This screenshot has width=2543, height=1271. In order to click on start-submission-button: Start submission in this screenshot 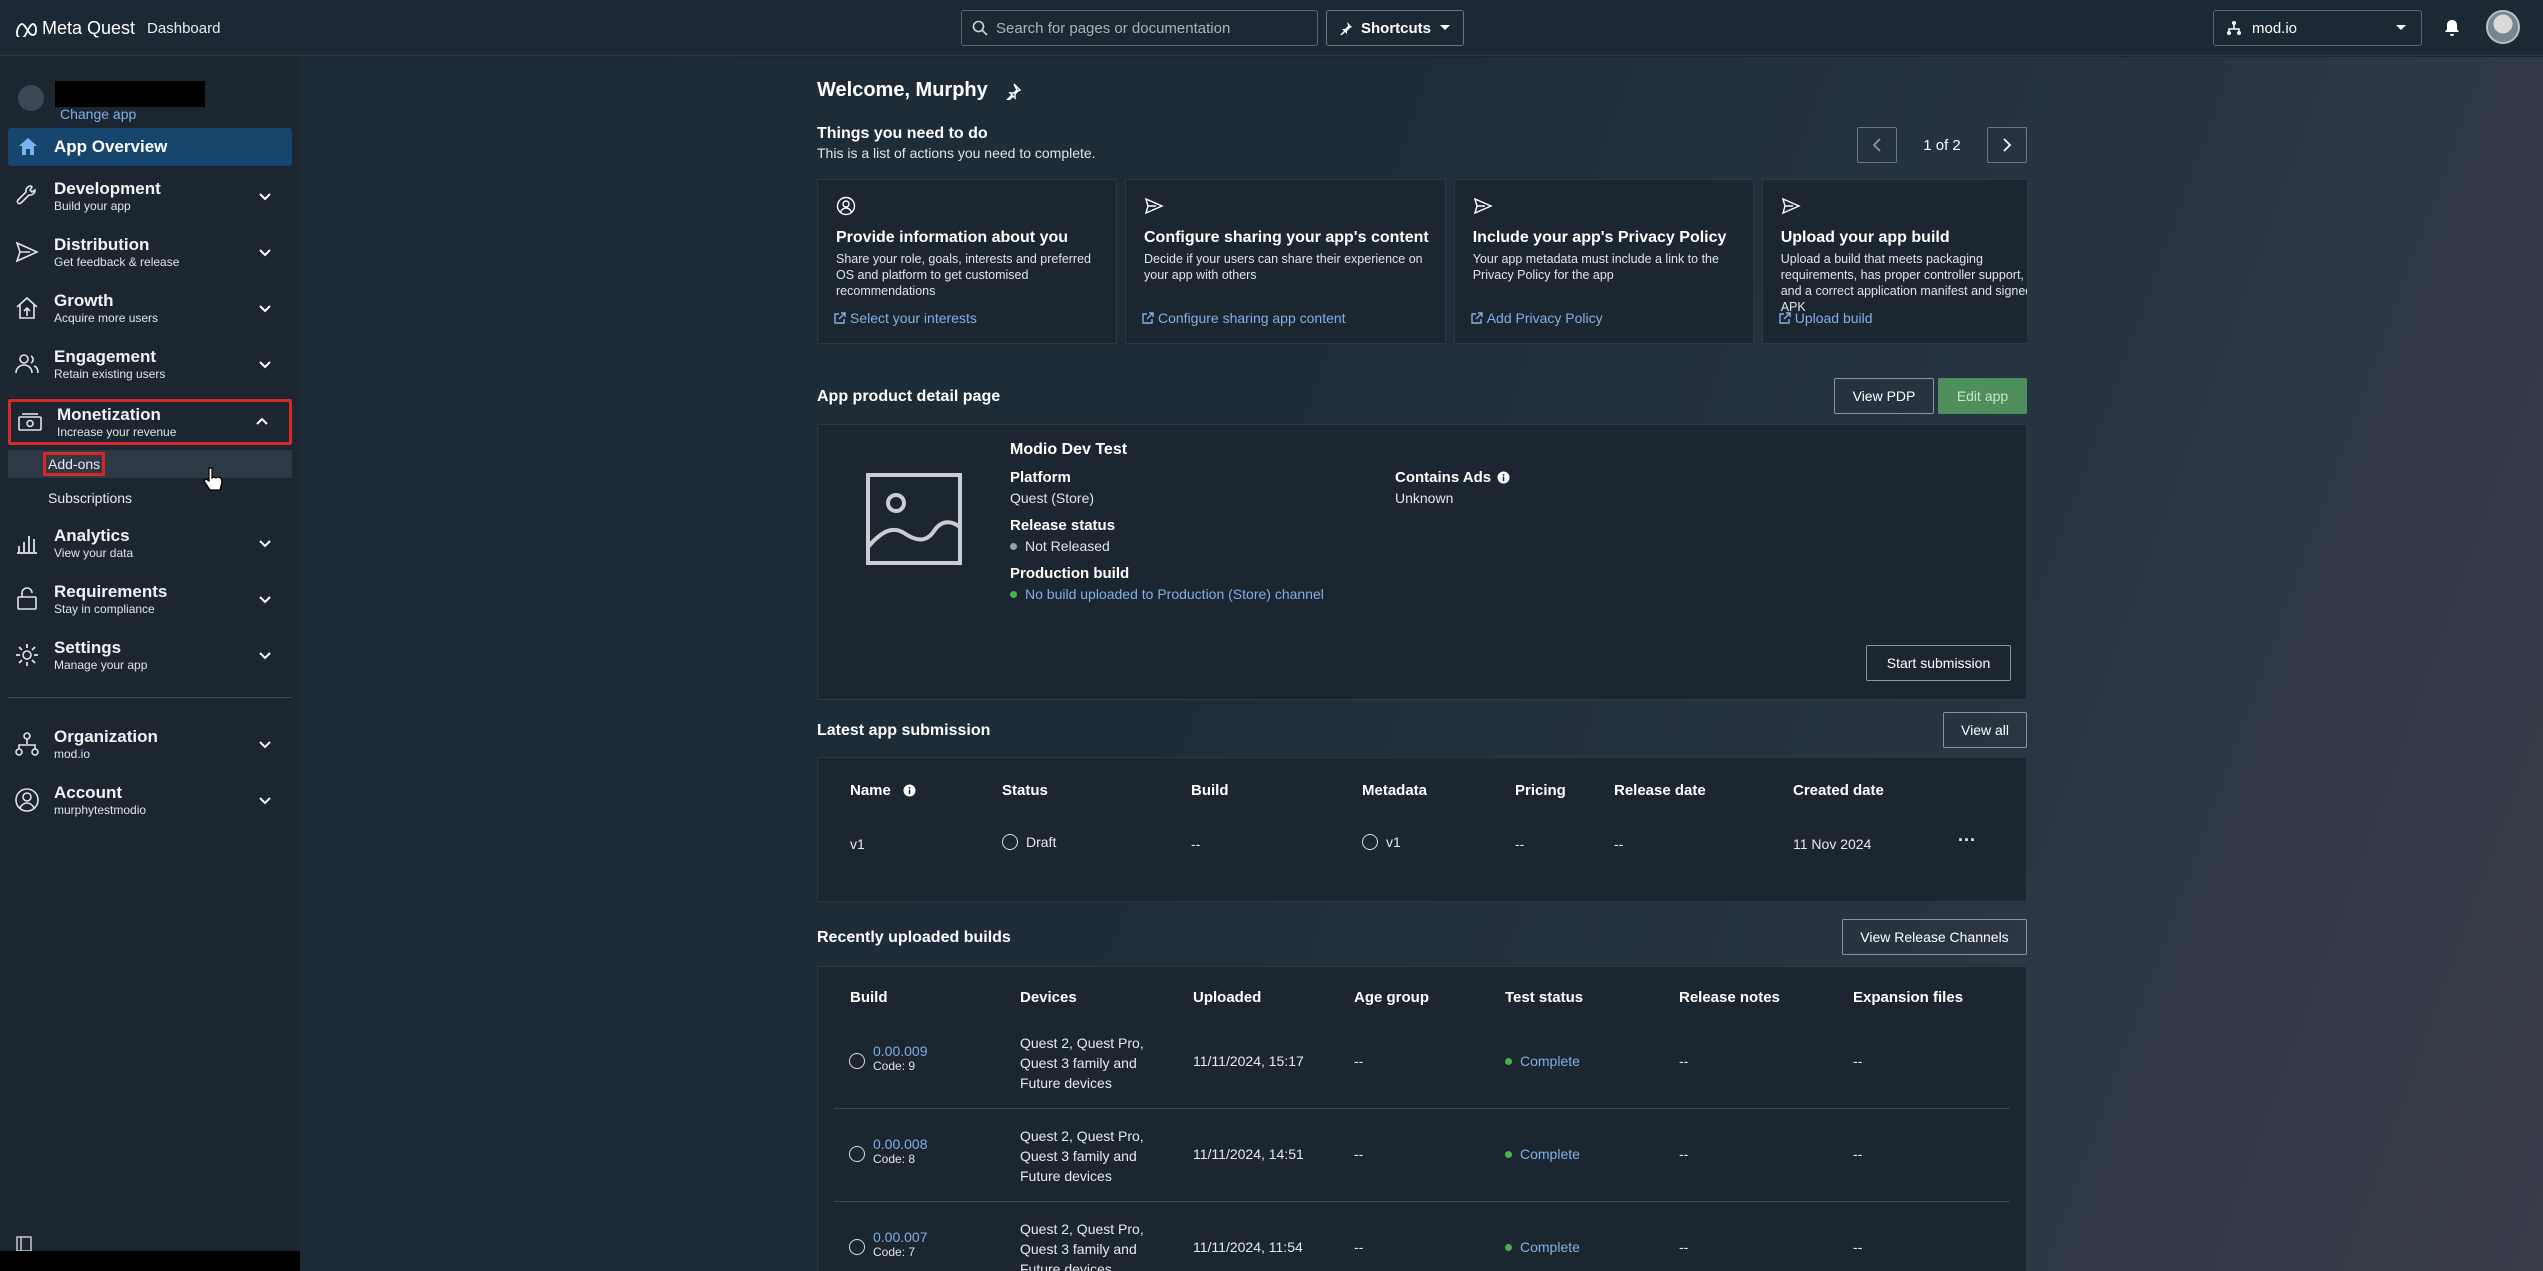, I will do `click(1938, 663)`.